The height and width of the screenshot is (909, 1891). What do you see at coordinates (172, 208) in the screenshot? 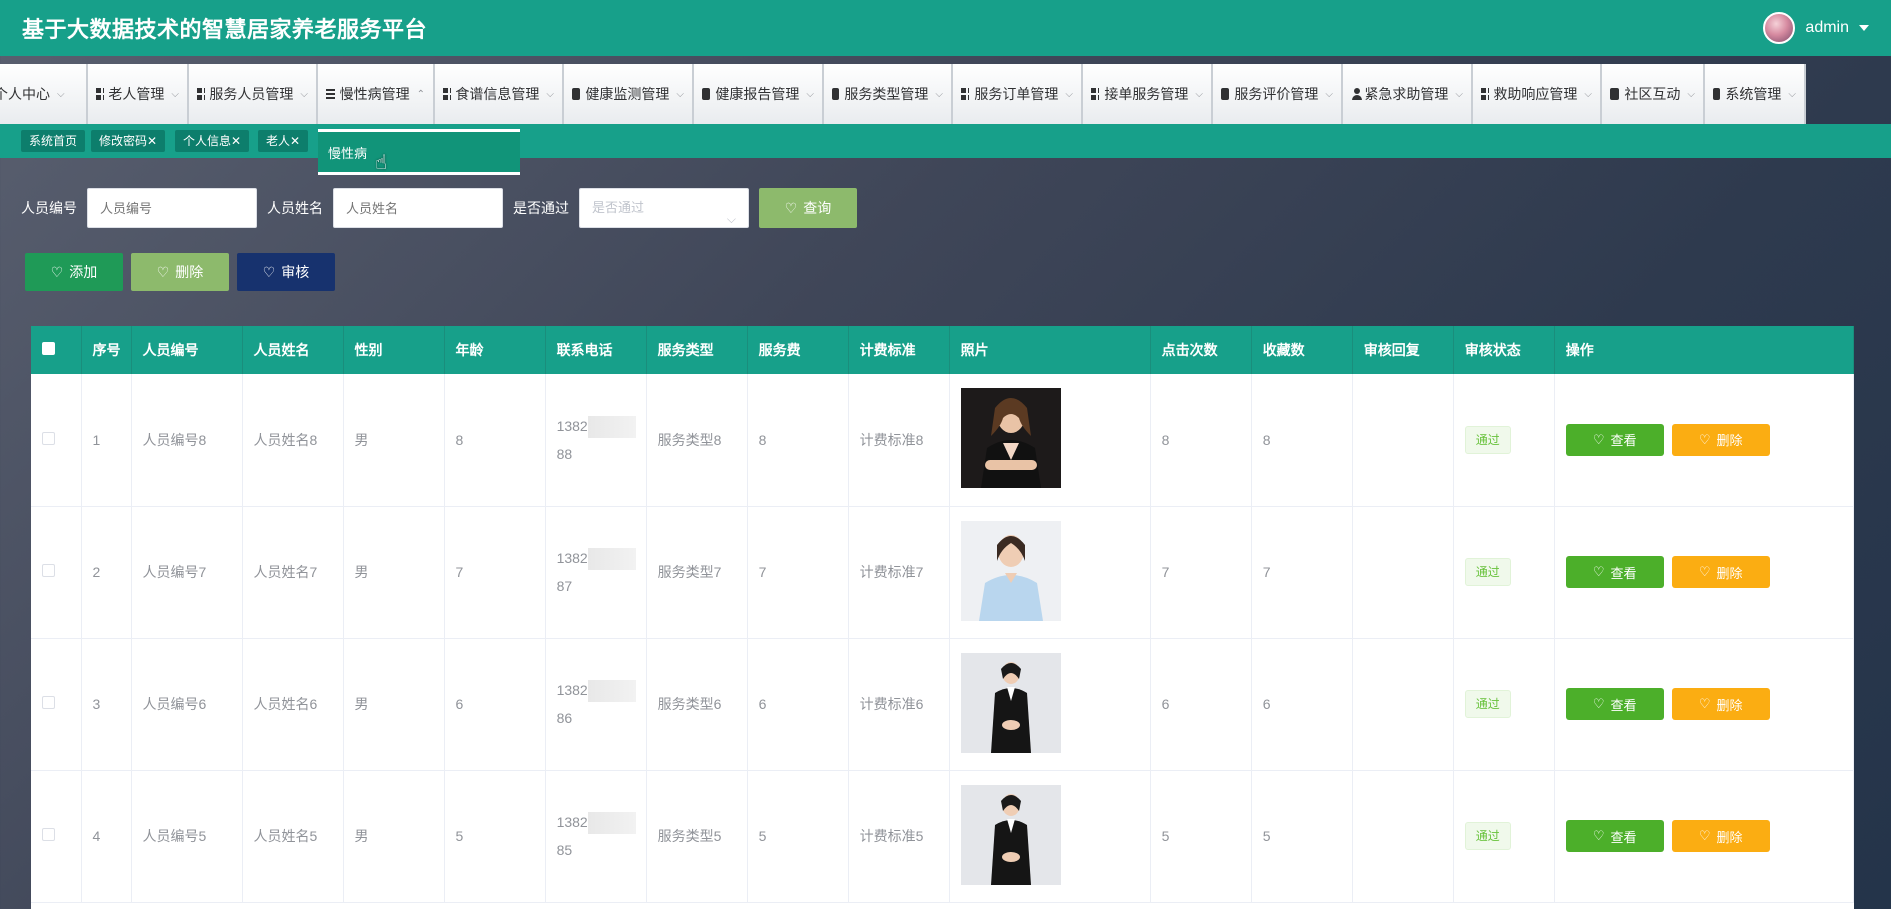
I see `person-id-input` at bounding box center [172, 208].